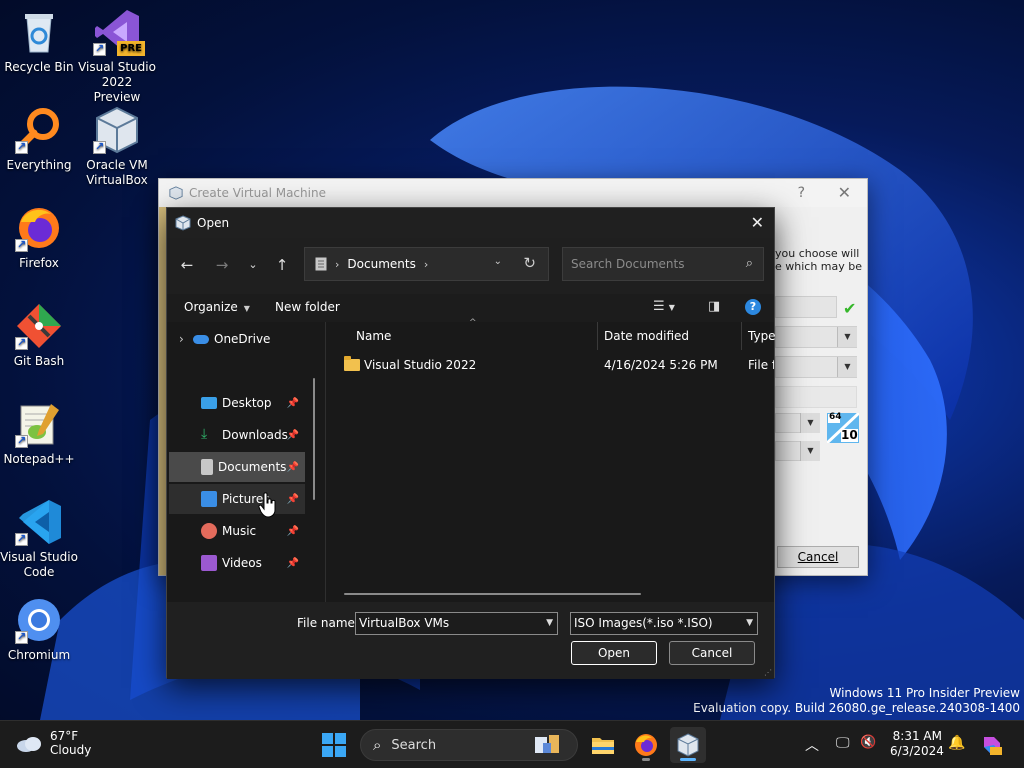 This screenshot has height=768, width=1024. What do you see at coordinates (688, 745) in the screenshot?
I see `taskbar-virtualbox` at bounding box center [688, 745].